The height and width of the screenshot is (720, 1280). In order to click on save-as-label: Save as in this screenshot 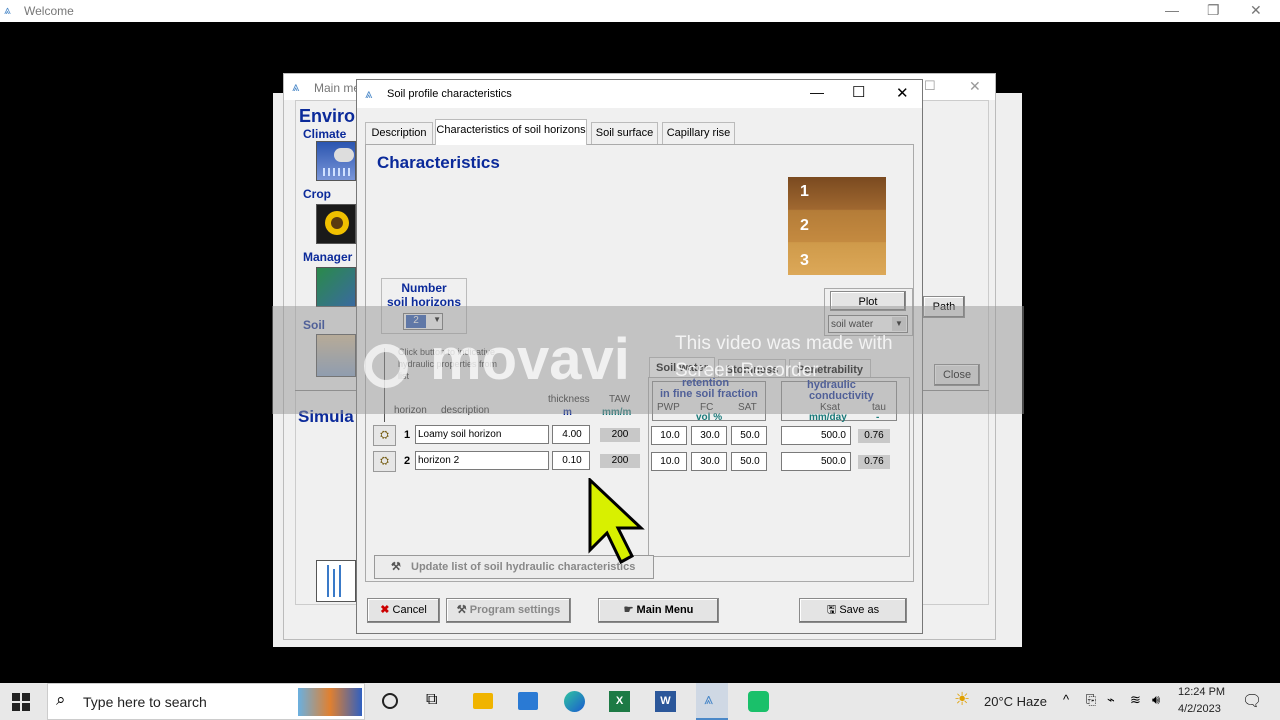, I will do `click(859, 610)`.